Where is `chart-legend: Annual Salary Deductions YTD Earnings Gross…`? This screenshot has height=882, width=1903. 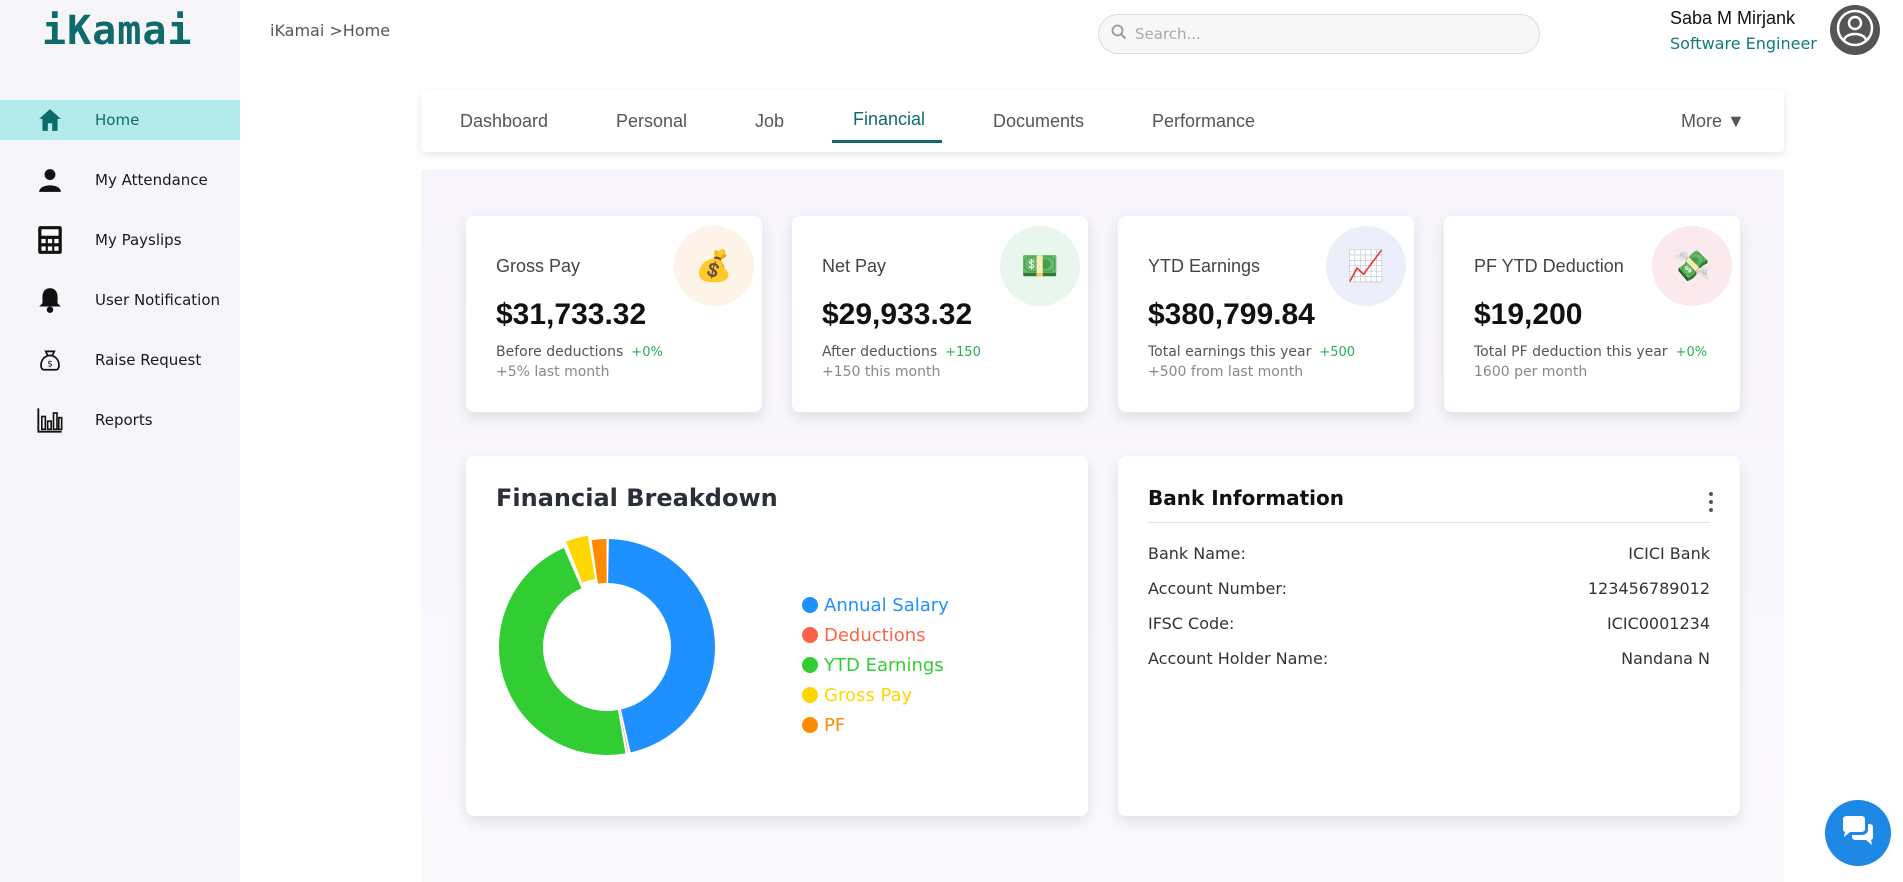
chart-legend: Annual Salary Deductions YTD Earnings Gross… is located at coordinates (875, 665).